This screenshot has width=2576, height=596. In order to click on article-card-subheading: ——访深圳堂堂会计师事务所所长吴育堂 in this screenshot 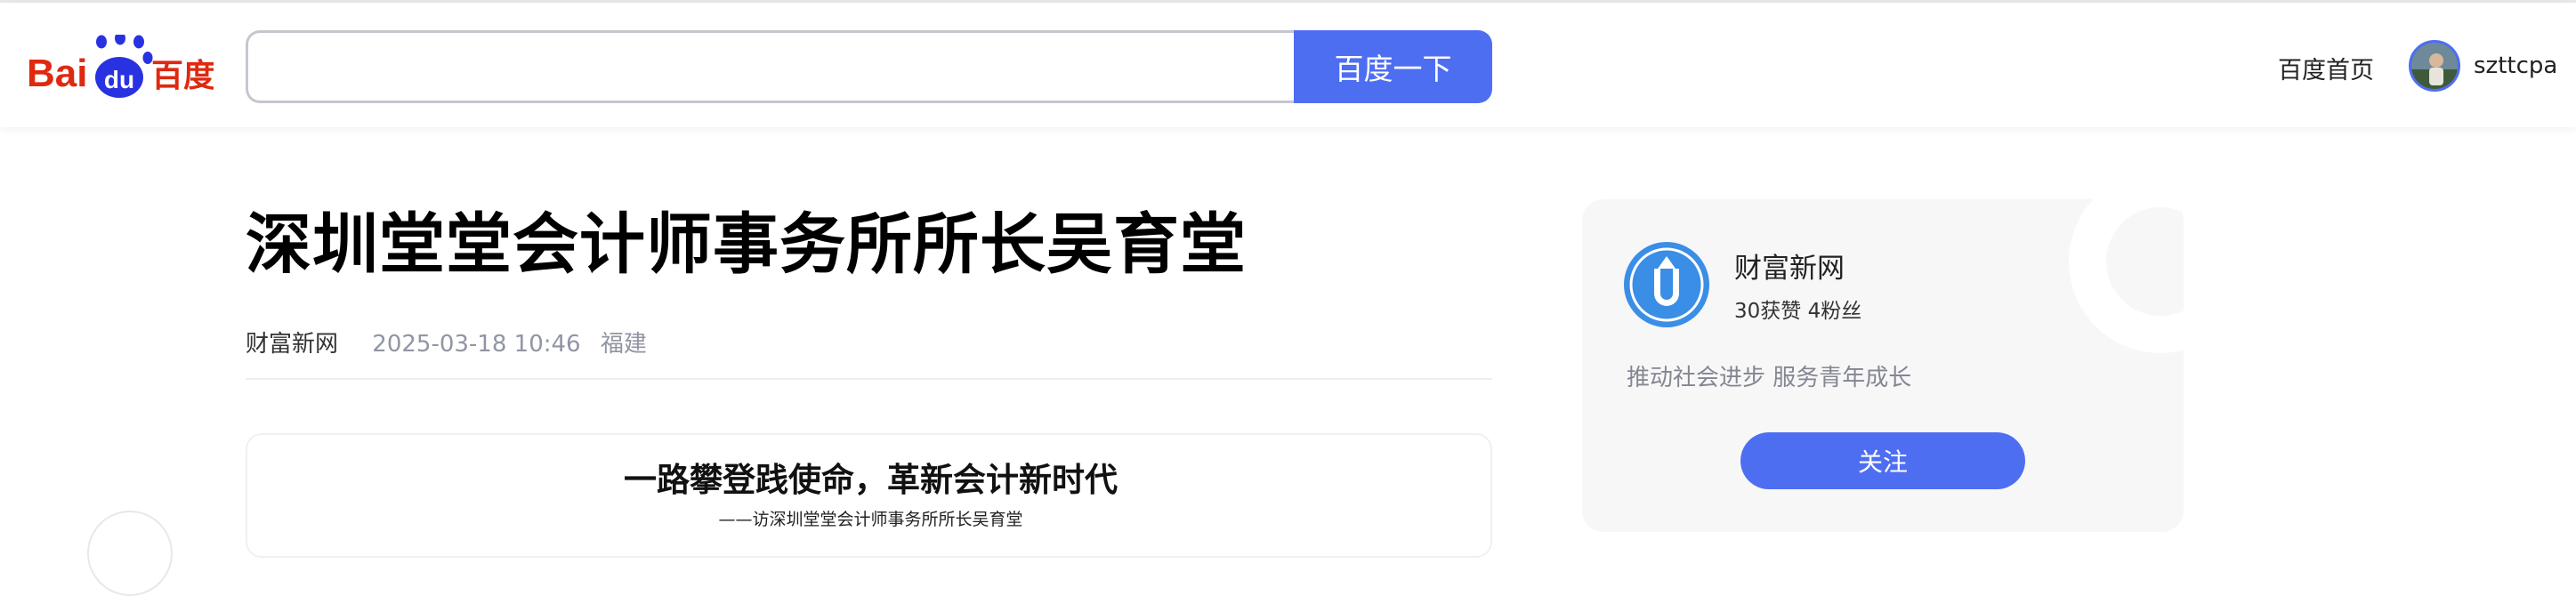, I will do `click(870, 519)`.